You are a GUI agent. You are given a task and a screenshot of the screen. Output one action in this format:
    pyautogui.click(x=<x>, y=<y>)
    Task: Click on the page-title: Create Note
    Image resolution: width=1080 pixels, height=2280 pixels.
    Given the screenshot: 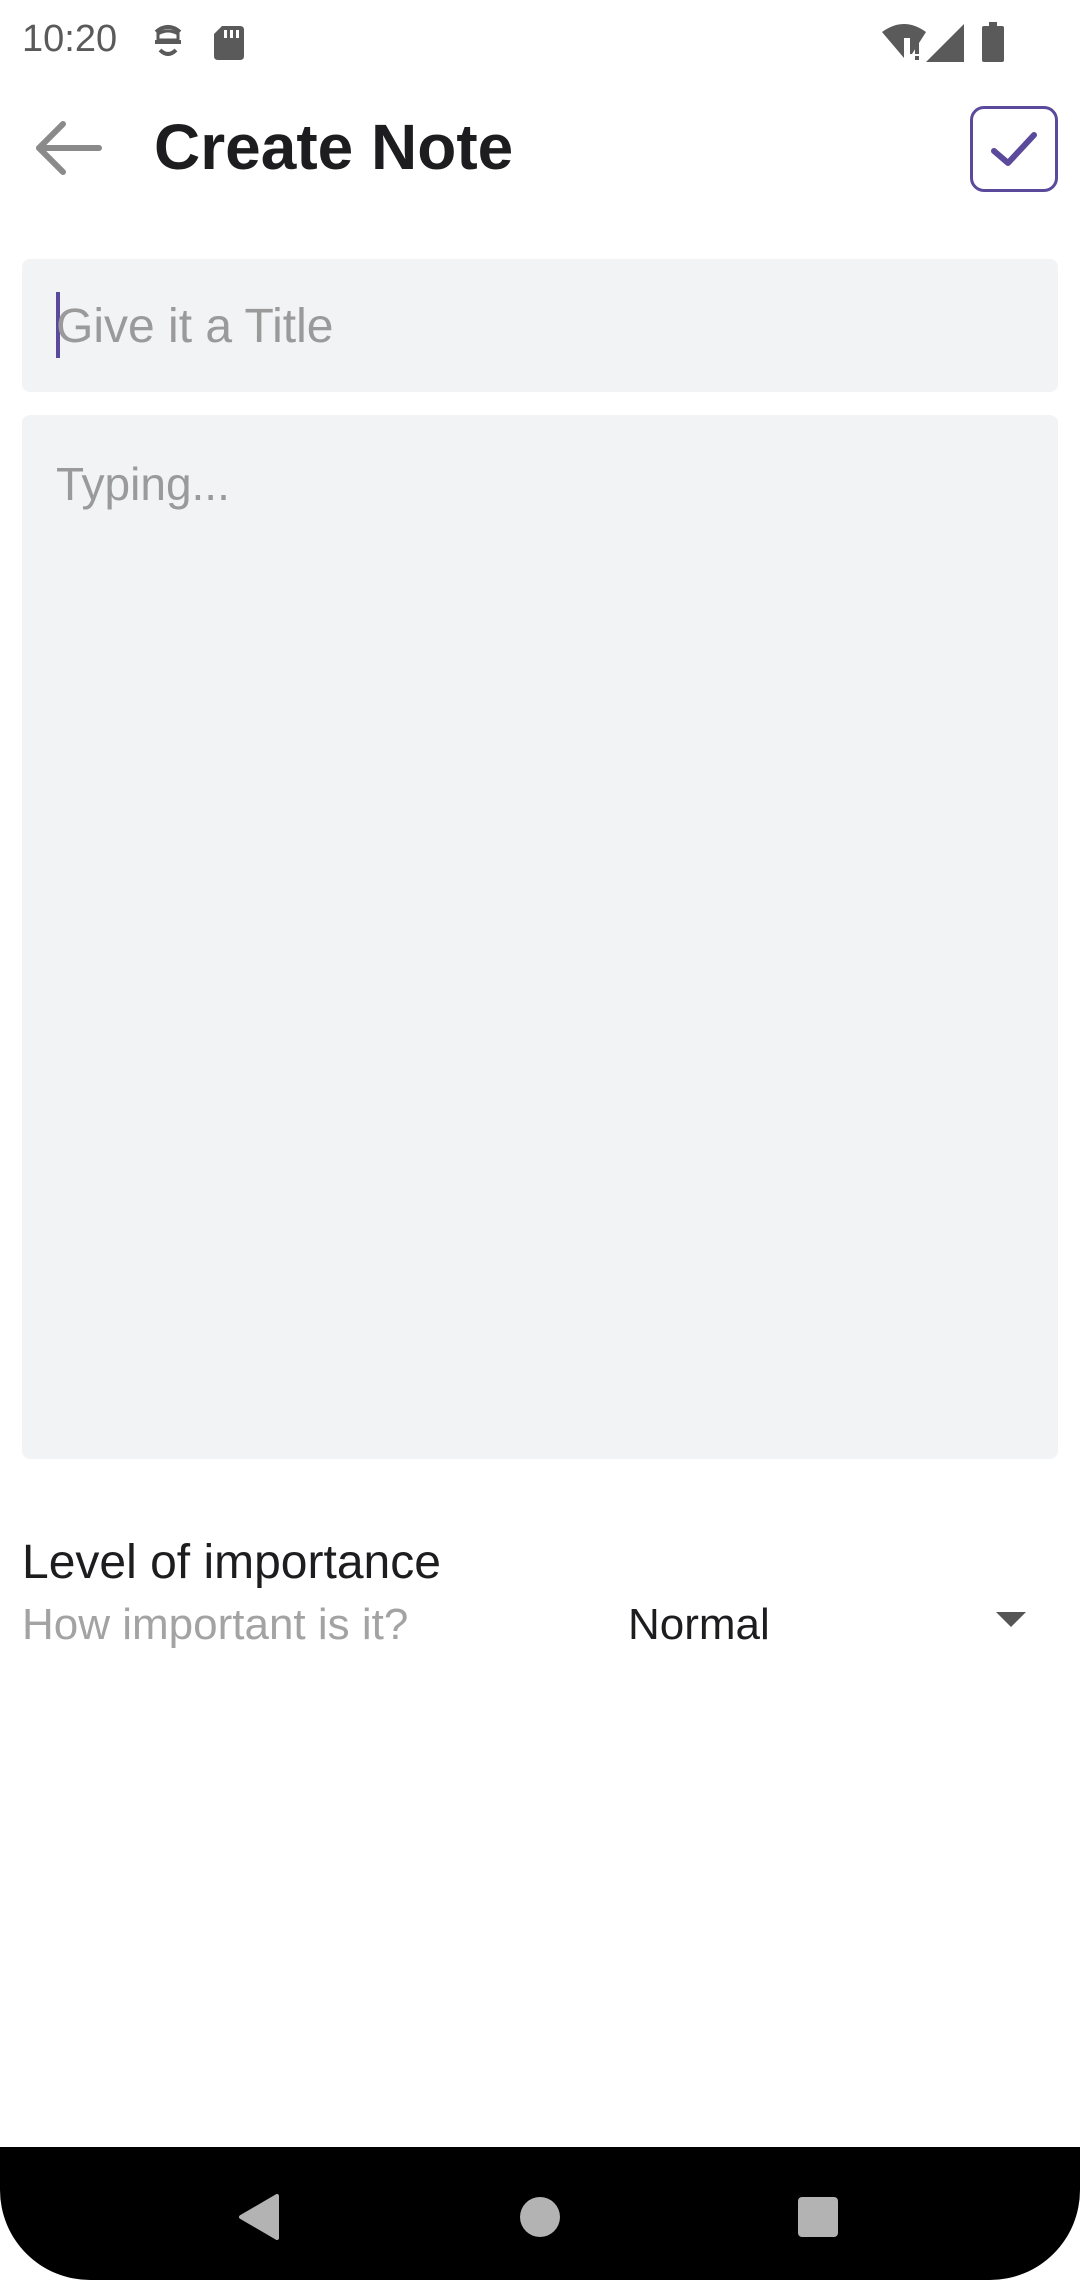 What is the action you would take?
    pyautogui.click(x=334, y=147)
    